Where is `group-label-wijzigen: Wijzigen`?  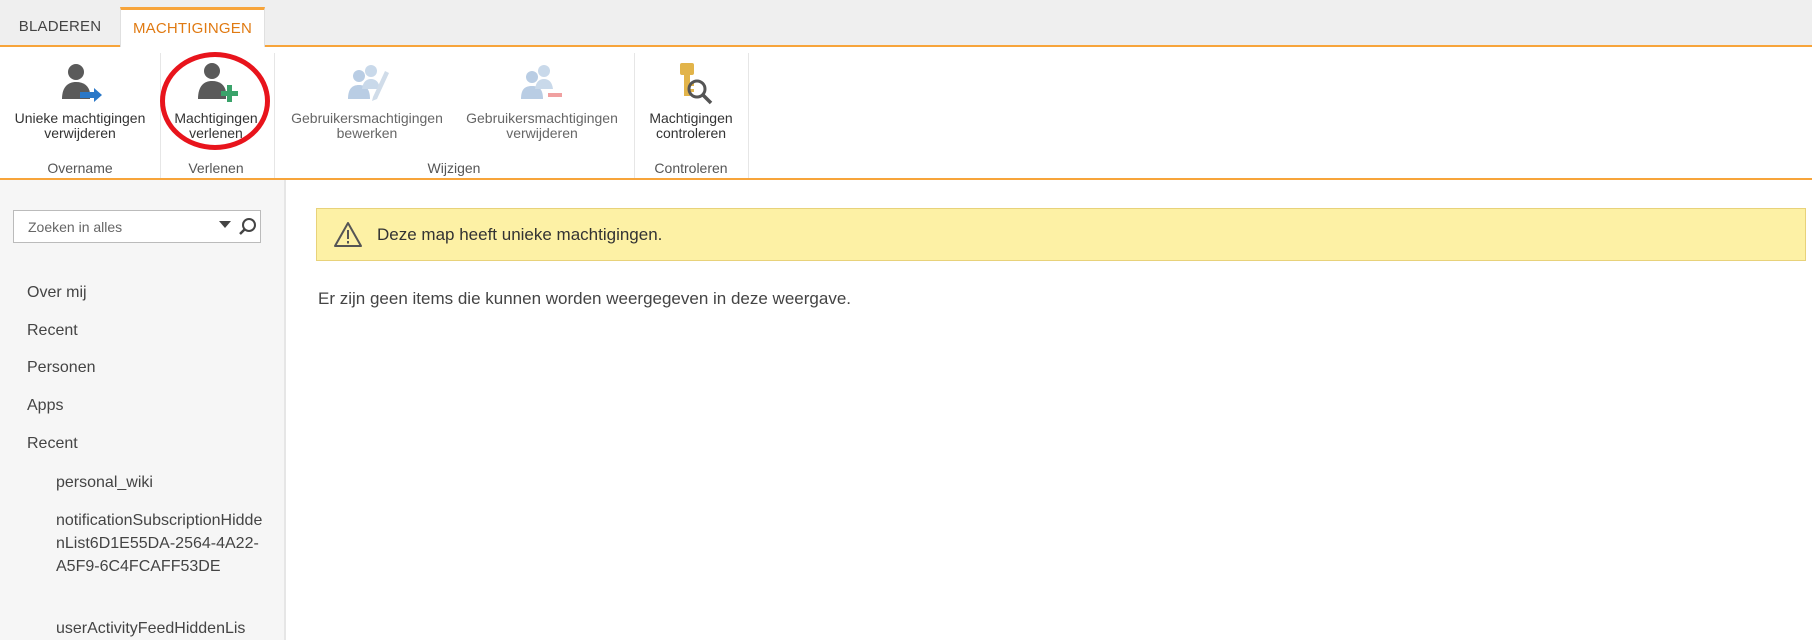 group-label-wijzigen: Wijzigen is located at coordinates (454, 168).